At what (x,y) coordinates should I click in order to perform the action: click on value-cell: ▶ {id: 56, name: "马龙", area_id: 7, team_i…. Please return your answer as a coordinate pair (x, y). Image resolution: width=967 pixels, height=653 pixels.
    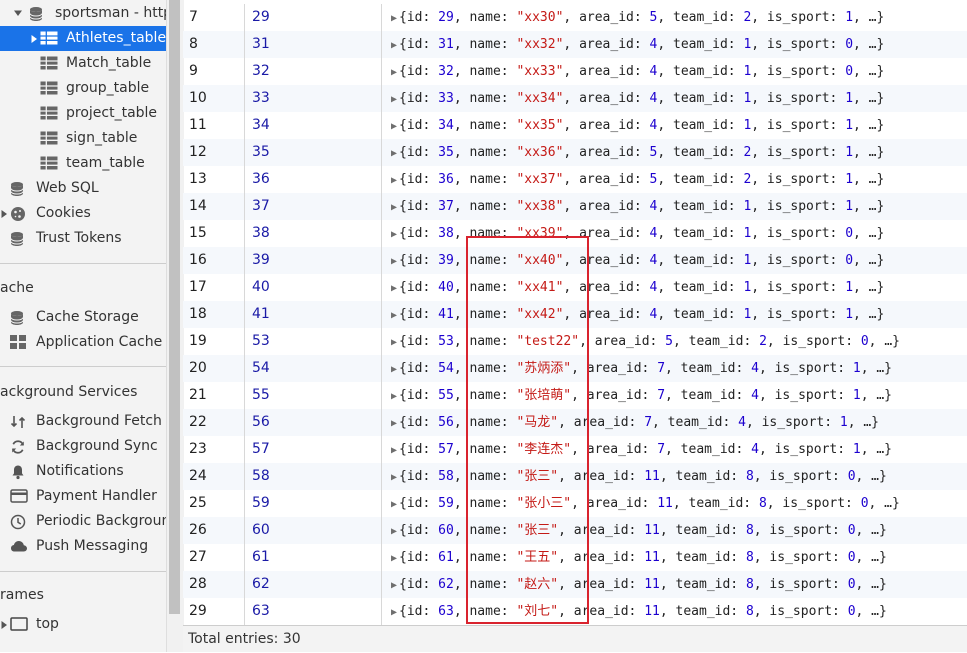
    Looking at the image, I should click on (675, 422).